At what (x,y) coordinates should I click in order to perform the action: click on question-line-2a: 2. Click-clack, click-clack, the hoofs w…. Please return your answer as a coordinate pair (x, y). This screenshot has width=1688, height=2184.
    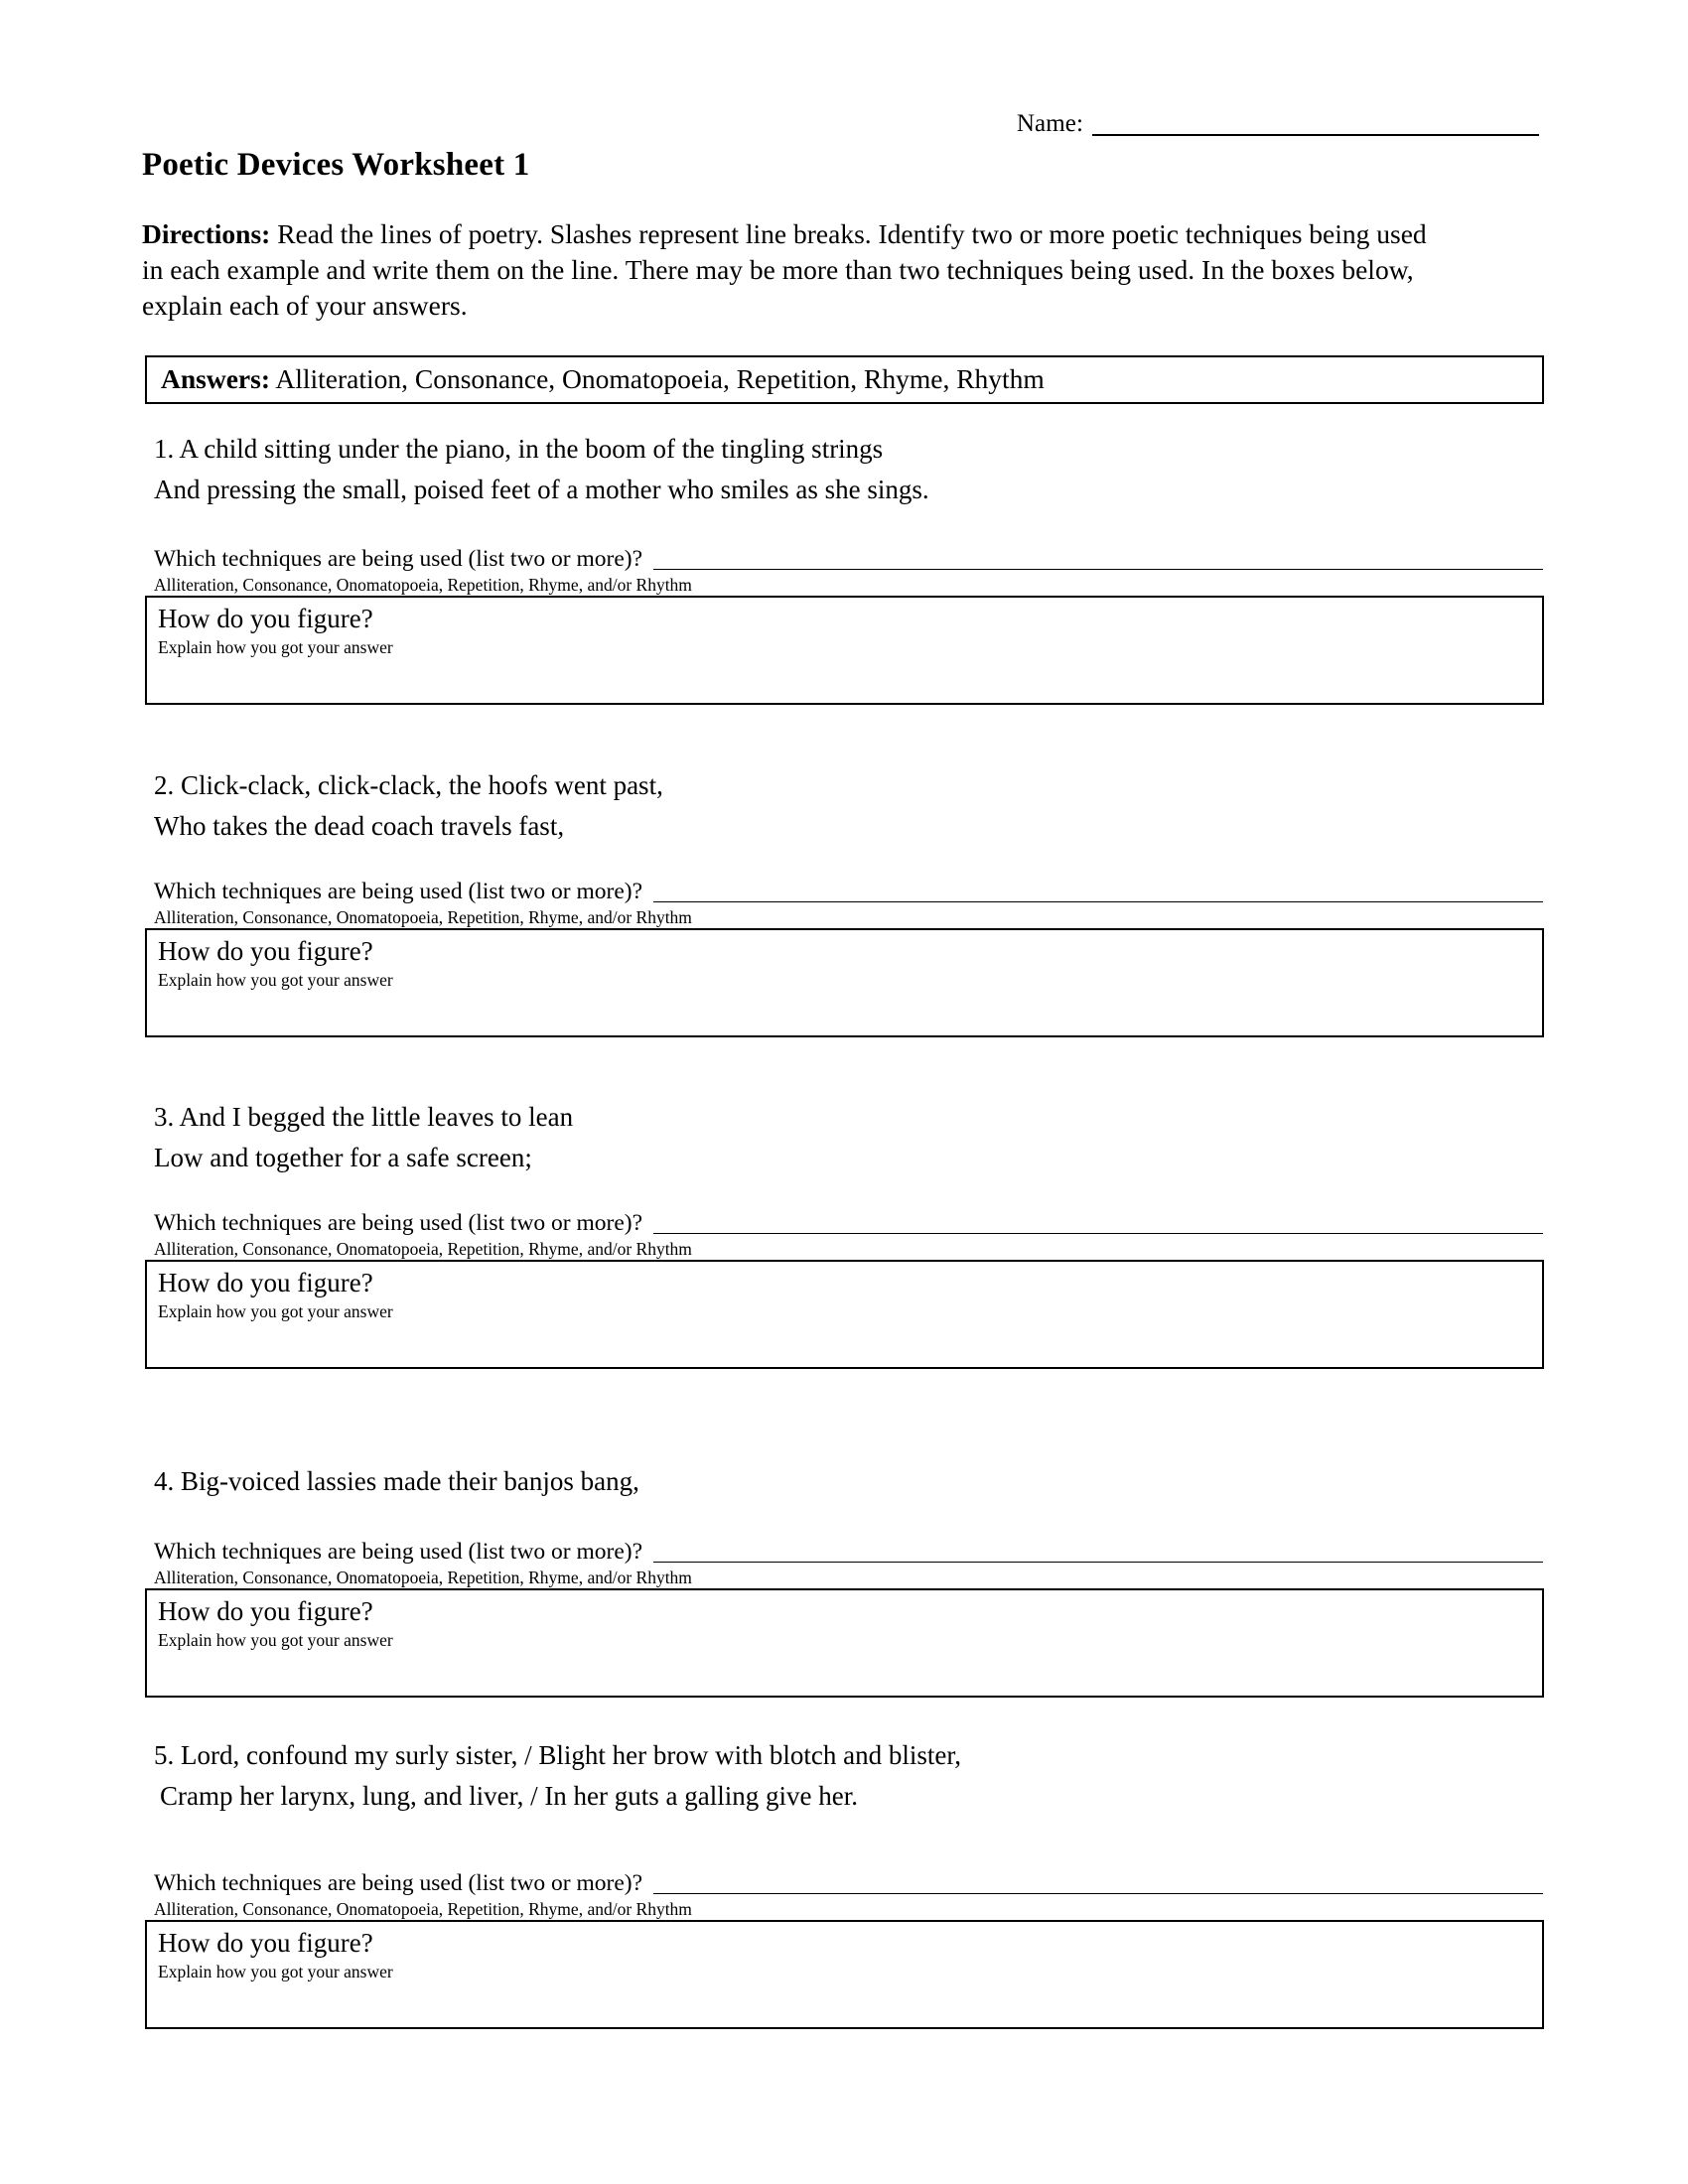
    Looking at the image, I should click on (408, 785).